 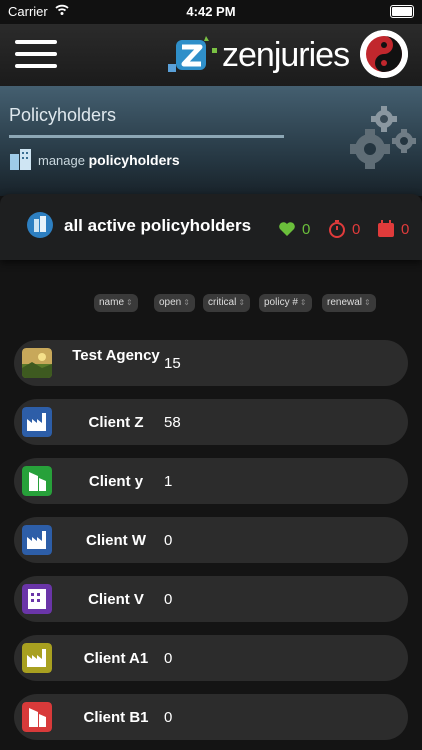 What do you see at coordinates (168, 481) in the screenshot?
I see `row-count: 1` at bounding box center [168, 481].